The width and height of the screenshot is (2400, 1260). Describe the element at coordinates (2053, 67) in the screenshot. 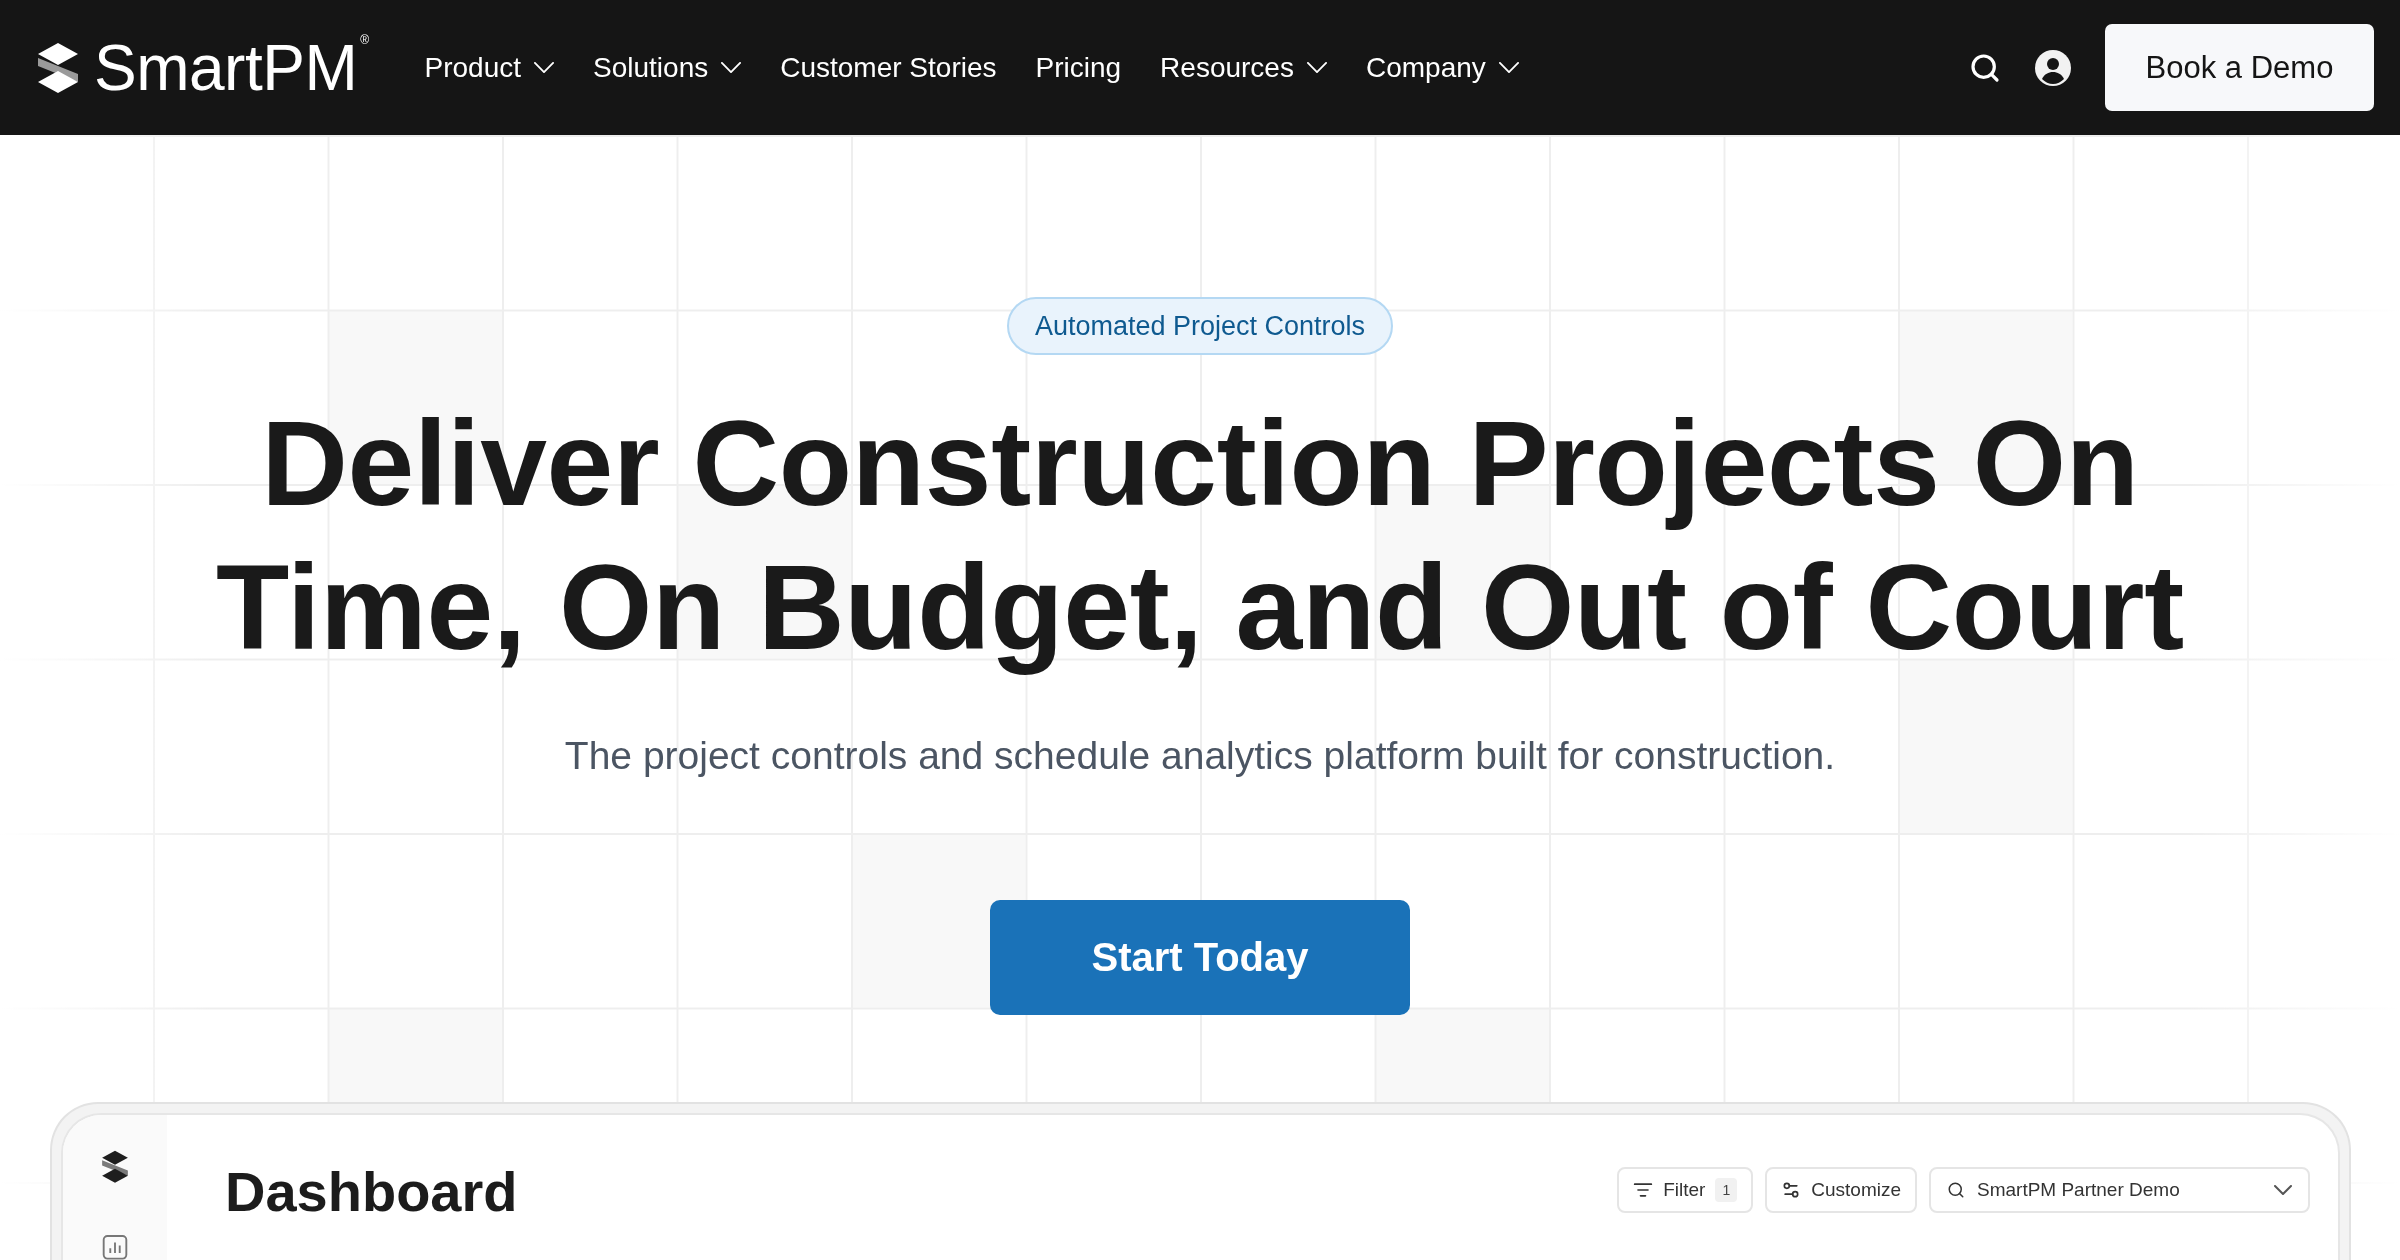

I see `user-account-icon` at that location.